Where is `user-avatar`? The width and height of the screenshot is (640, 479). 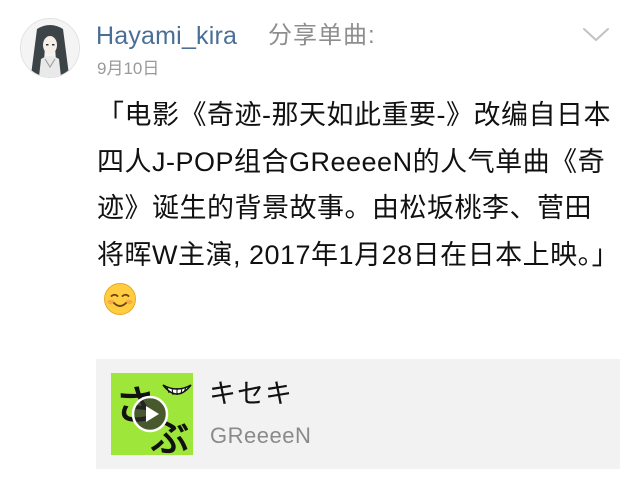
user-avatar is located at coordinates (50, 48).